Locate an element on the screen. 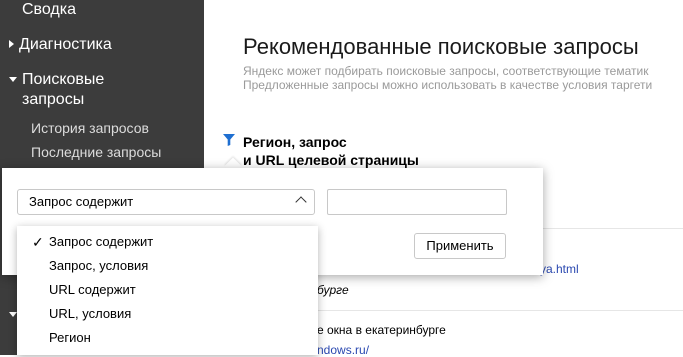  check-icon: ✓ is located at coordinates (38, 242).